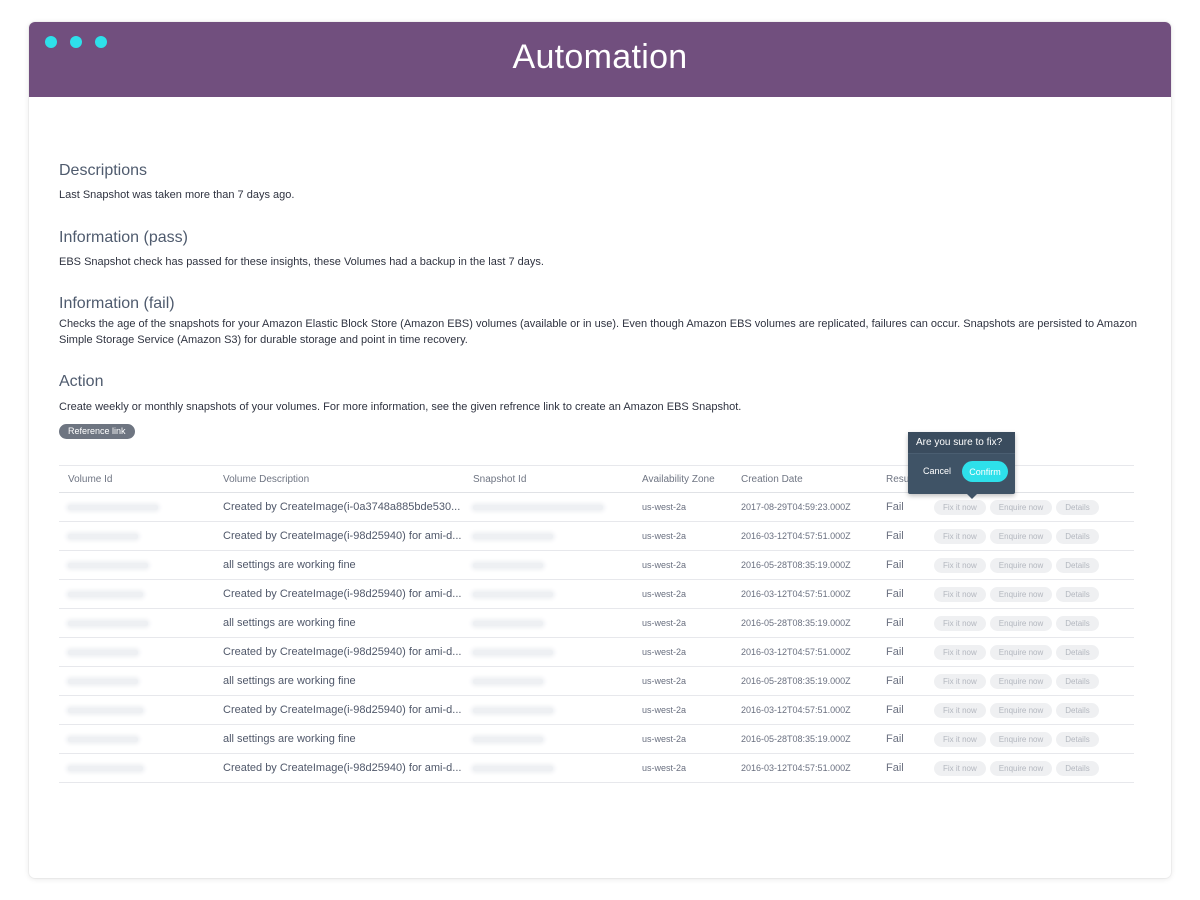 The image size is (1200, 900). What do you see at coordinates (682, 479) in the screenshot?
I see `column-header-zone: Availability Zone` at bounding box center [682, 479].